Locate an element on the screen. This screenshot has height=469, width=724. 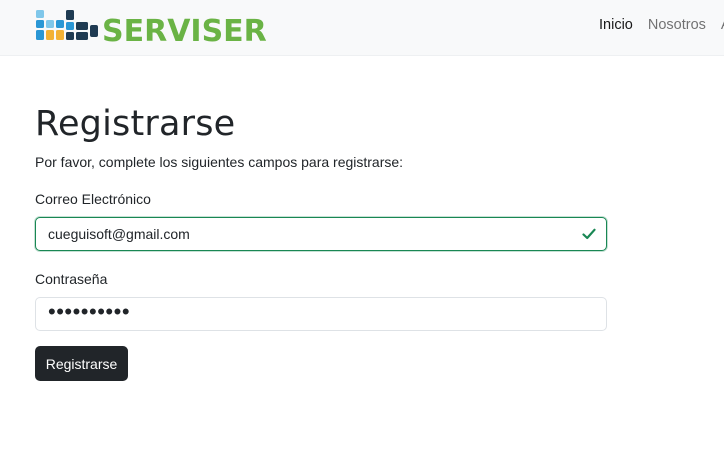
nav-link-inicio: Inicio is located at coordinates (616, 25).